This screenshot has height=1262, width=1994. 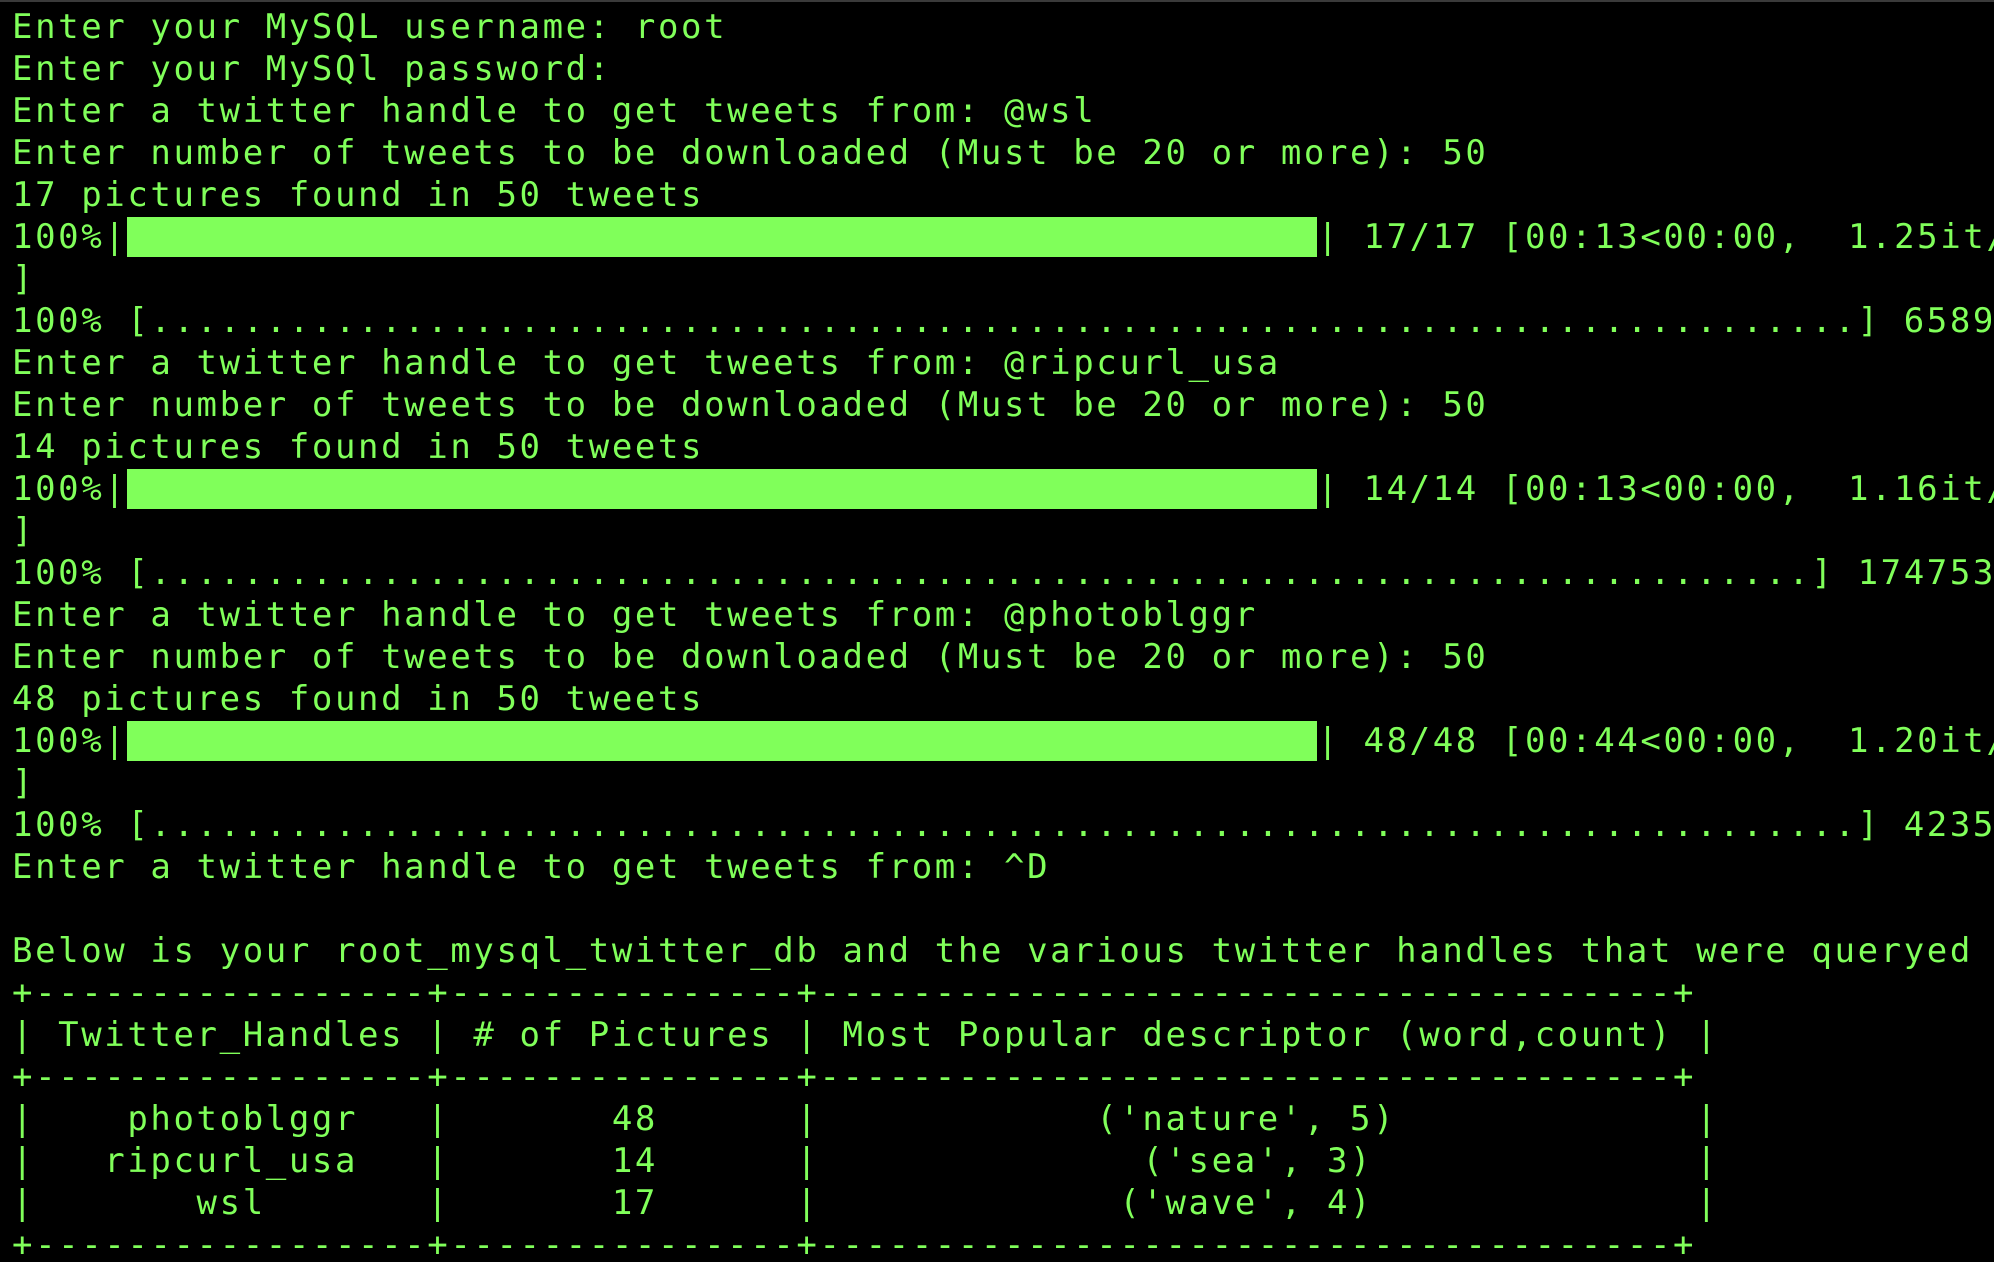 What do you see at coordinates (358, 447) in the screenshot?
I see `output-line: 14 pictures found in 50 tweets` at bounding box center [358, 447].